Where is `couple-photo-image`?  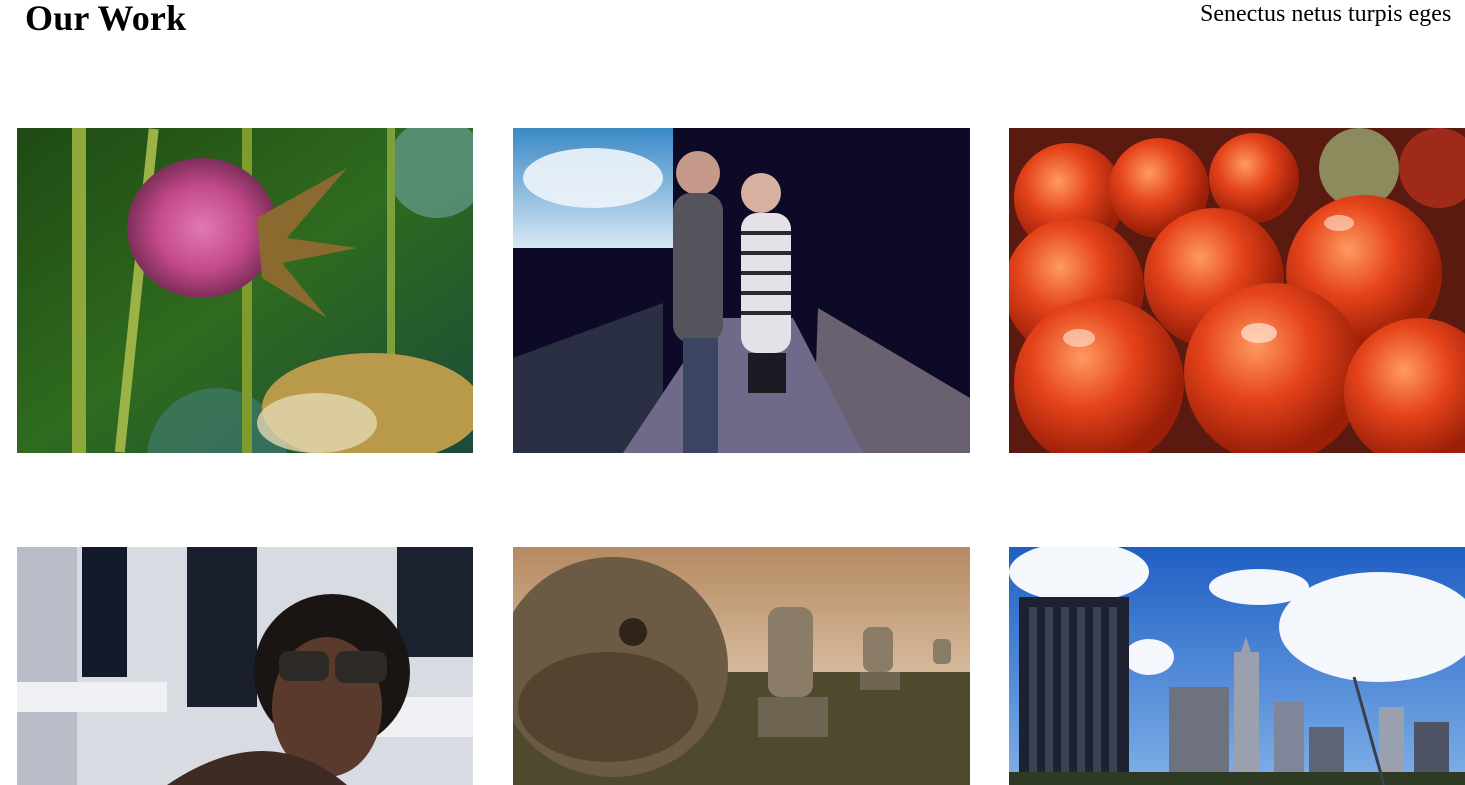
couple-photo-image is located at coordinates (741, 290).